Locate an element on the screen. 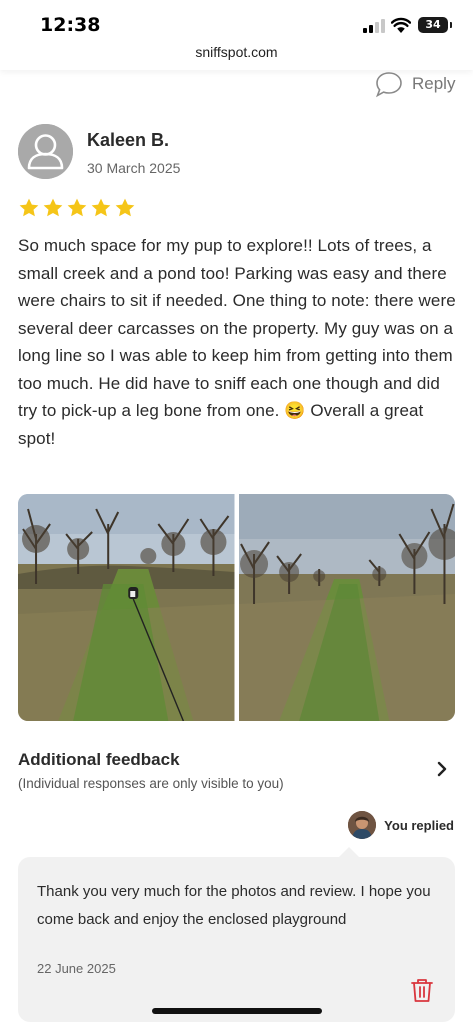  host-reply-header: You replied is located at coordinates (401, 825).